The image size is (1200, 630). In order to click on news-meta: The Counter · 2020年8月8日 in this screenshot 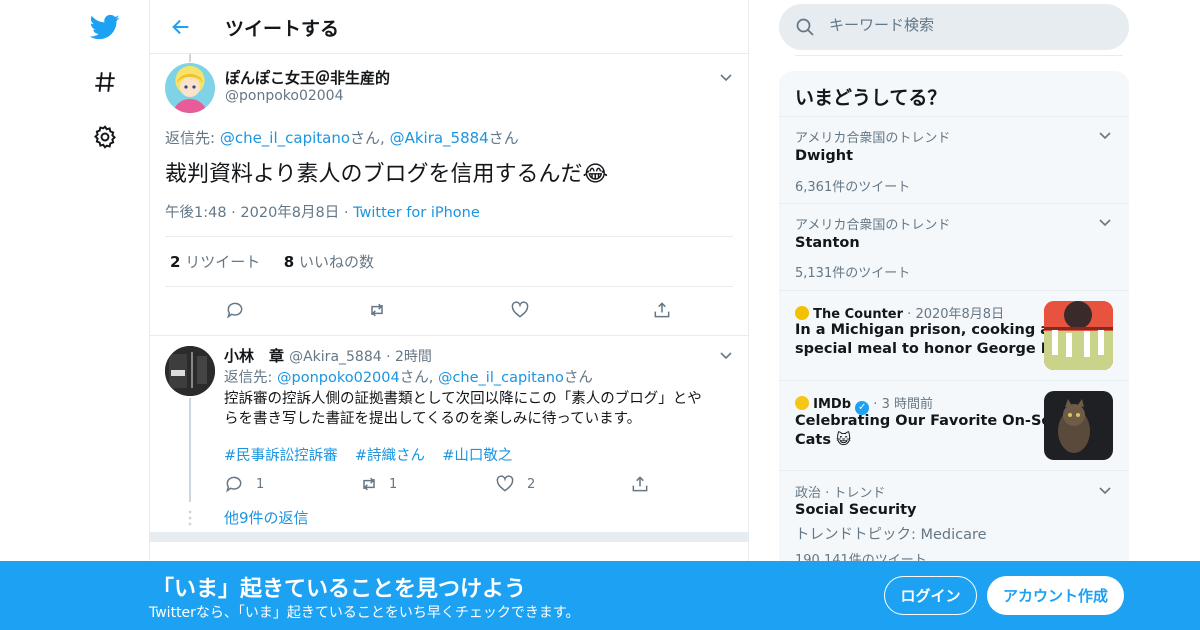, I will do `click(899, 312)`.